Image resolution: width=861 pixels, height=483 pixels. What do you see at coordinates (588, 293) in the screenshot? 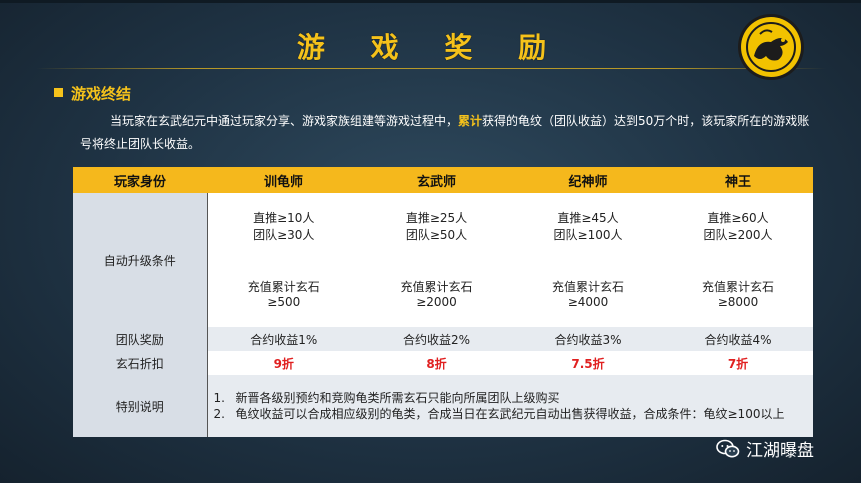
I see `recharge-cell: 充值累计玄石 ≥4000` at bounding box center [588, 293].